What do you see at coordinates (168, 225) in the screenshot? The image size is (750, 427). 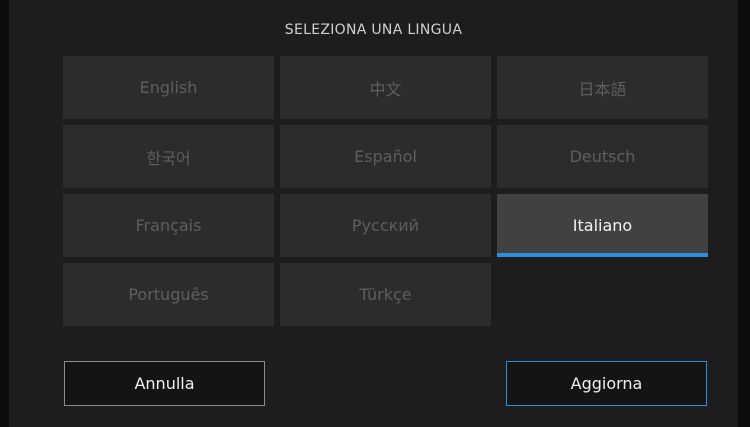 I see `language-option-french: Français` at bounding box center [168, 225].